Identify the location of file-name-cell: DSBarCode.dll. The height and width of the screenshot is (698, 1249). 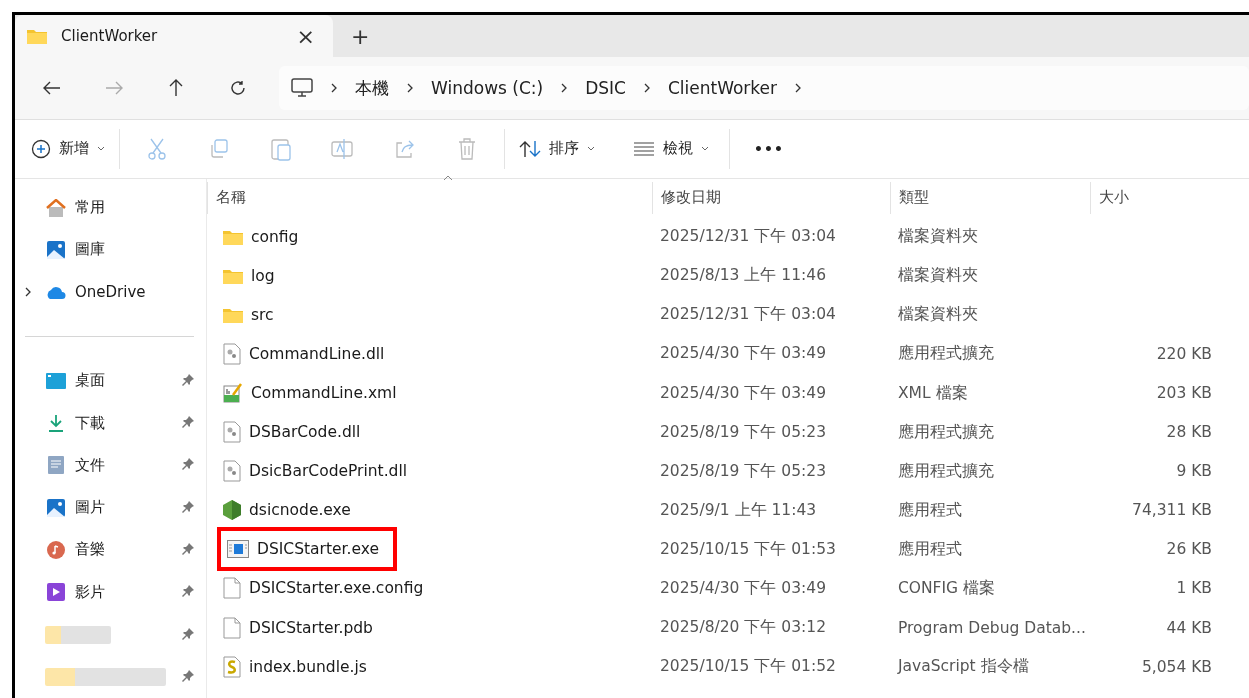
(296, 432).